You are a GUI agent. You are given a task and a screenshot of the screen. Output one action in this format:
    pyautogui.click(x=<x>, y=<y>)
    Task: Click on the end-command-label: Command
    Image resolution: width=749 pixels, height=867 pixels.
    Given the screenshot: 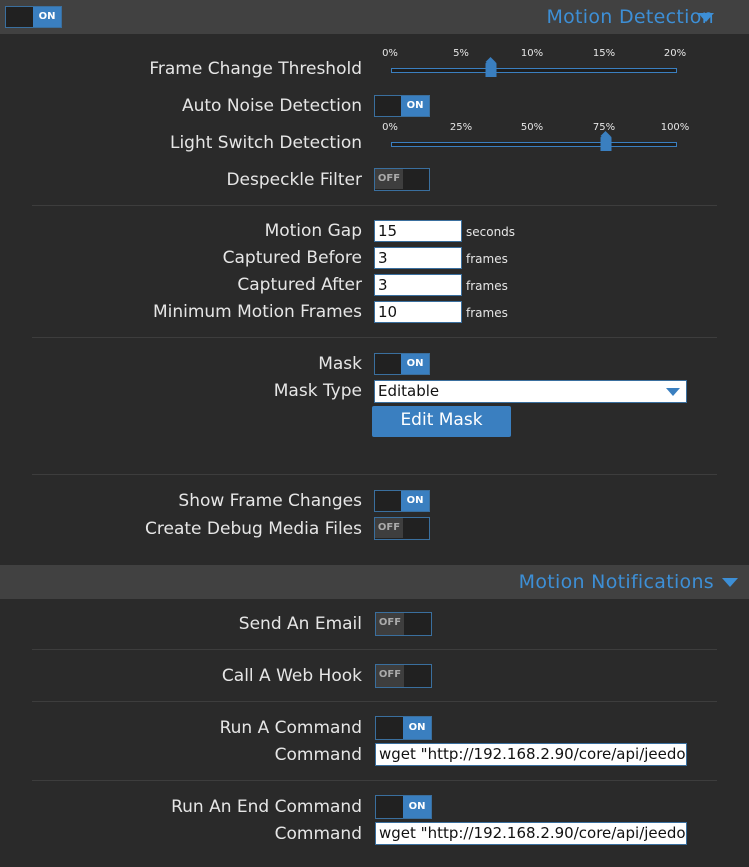 What is the action you would take?
    pyautogui.click(x=318, y=834)
    